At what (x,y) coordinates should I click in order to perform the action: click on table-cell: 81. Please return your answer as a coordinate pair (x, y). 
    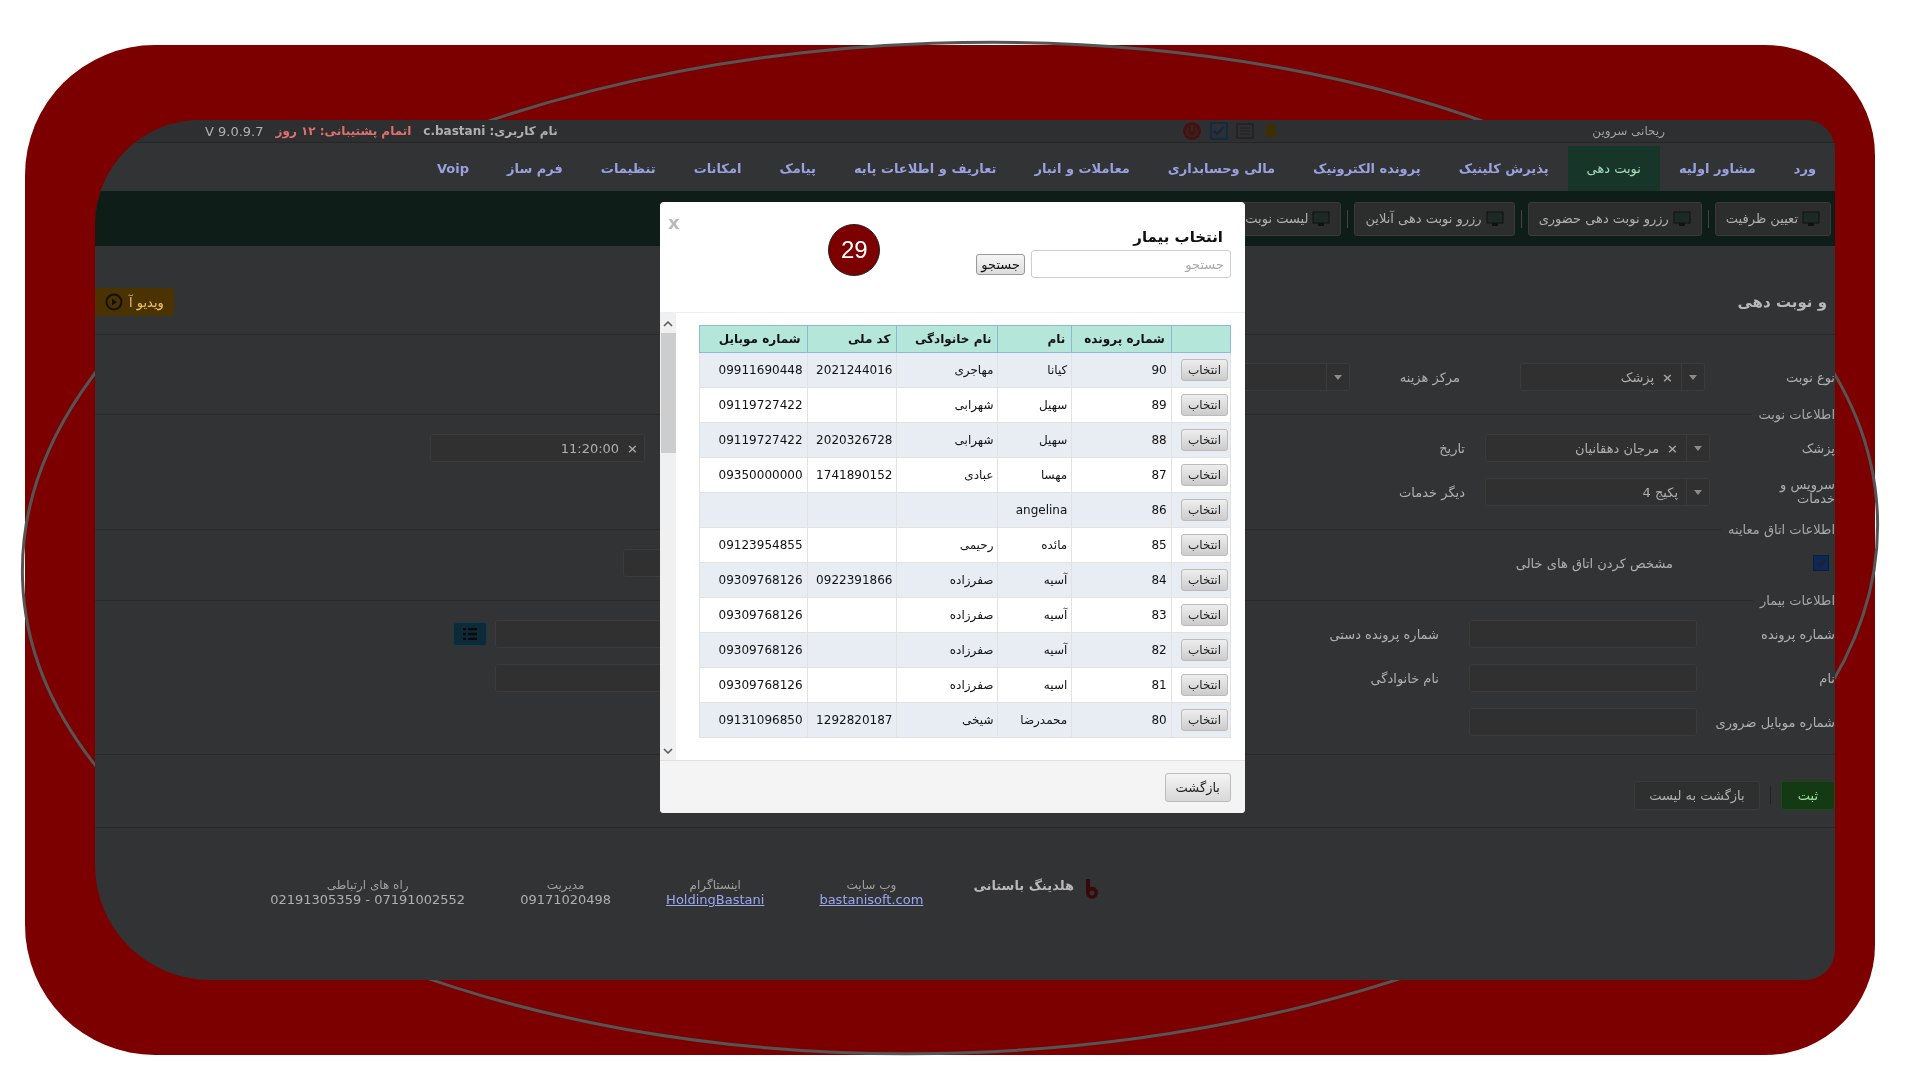
    Looking at the image, I should click on (1121, 685).